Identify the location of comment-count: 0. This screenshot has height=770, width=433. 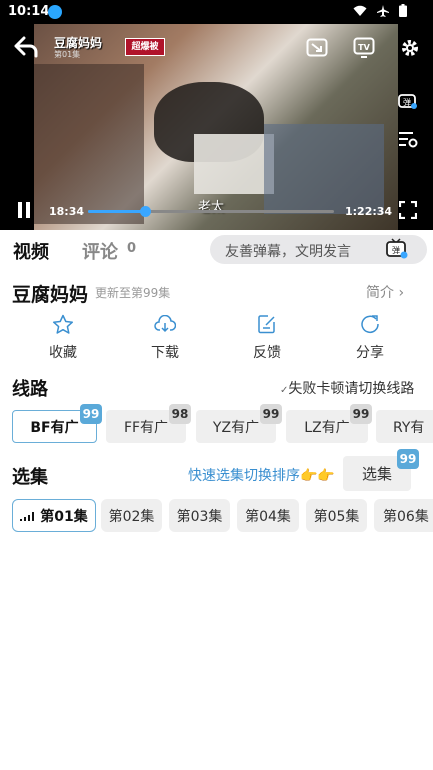
(132, 248).